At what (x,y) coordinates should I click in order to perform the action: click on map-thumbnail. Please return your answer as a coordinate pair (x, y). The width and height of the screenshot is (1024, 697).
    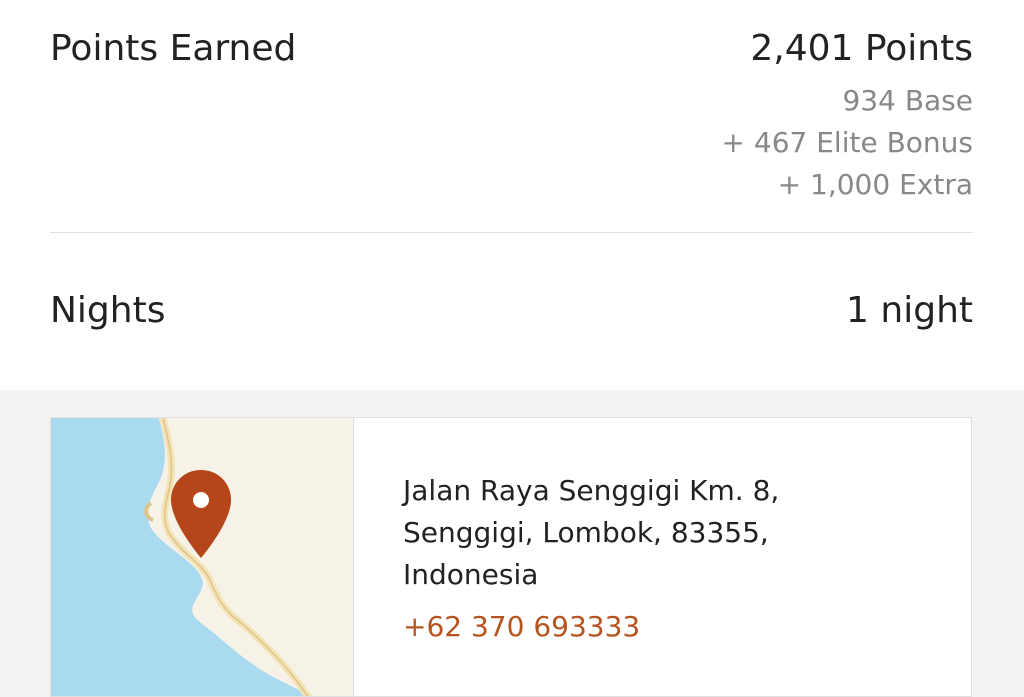
    Looking at the image, I should click on (202, 557).